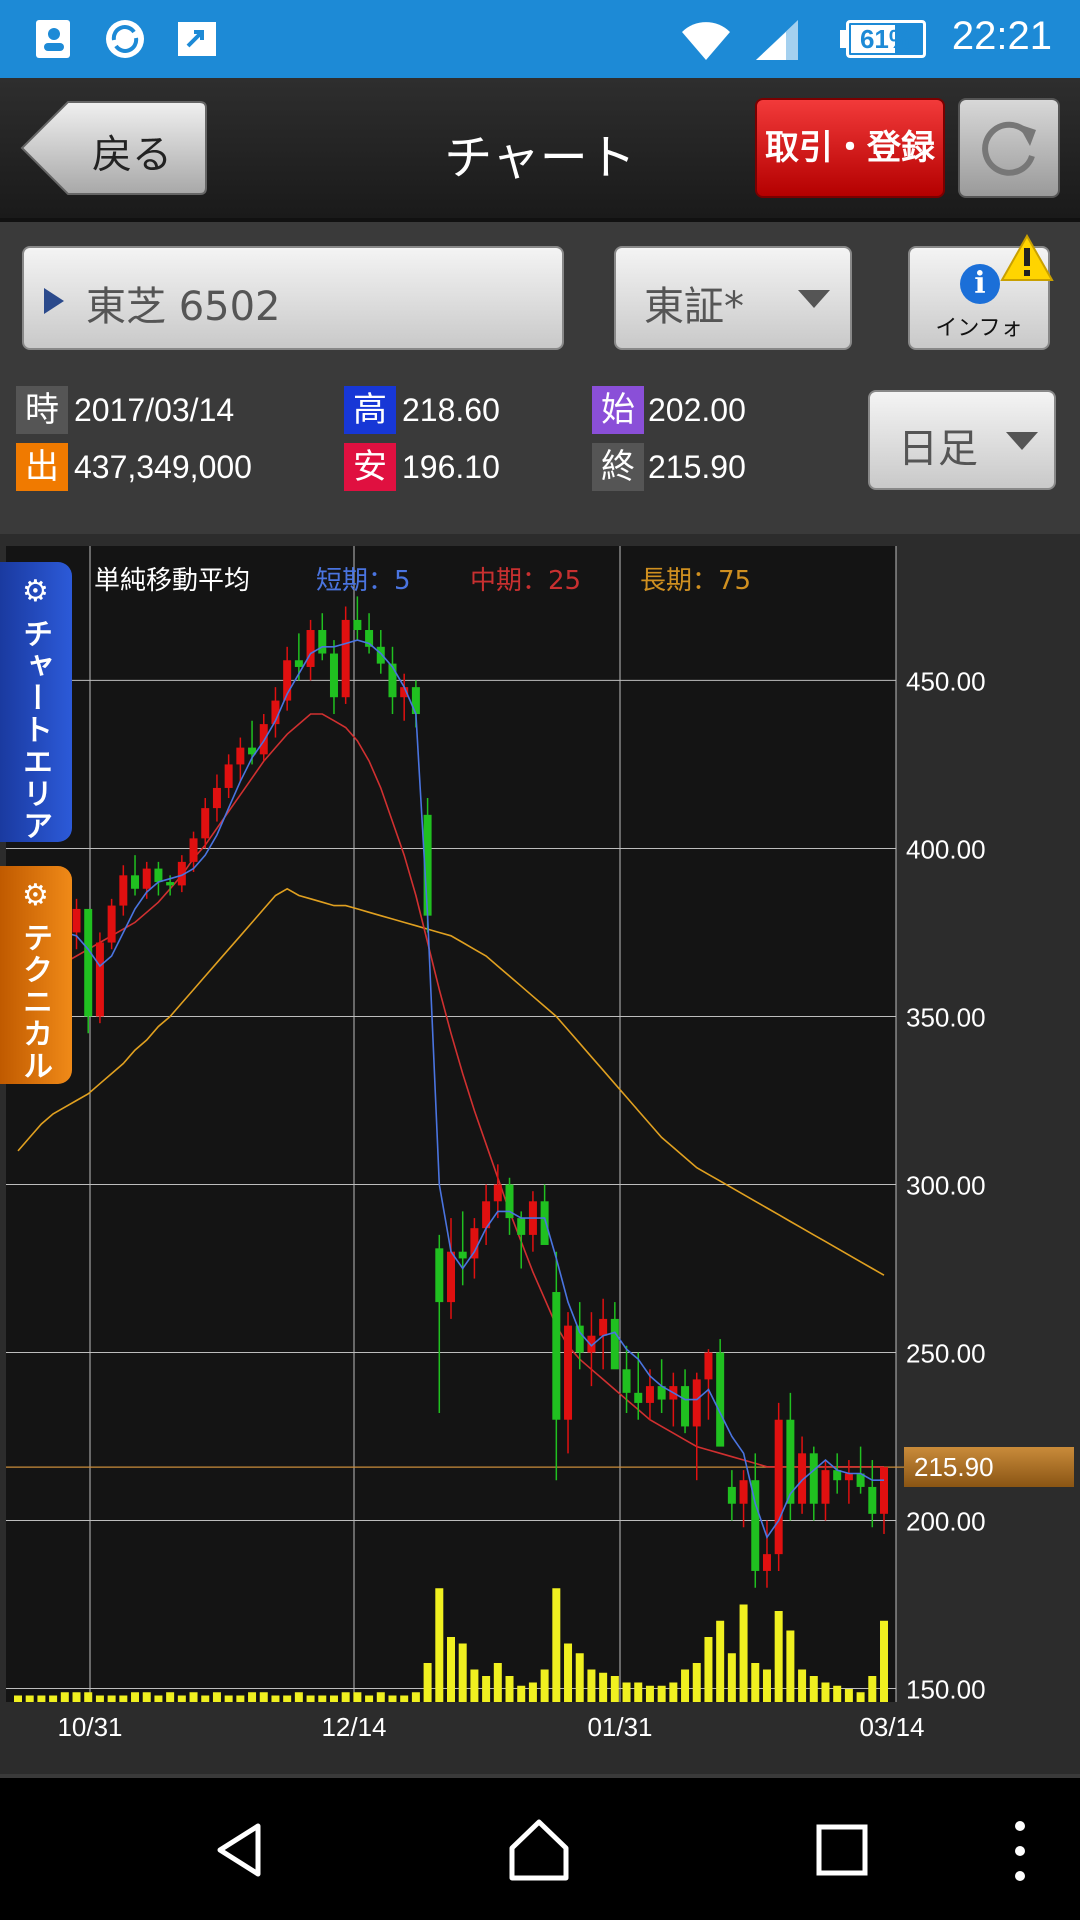 This screenshot has height=1920, width=1080. What do you see at coordinates (946, 1185) in the screenshot?
I see `y-tick-label: 300.00` at bounding box center [946, 1185].